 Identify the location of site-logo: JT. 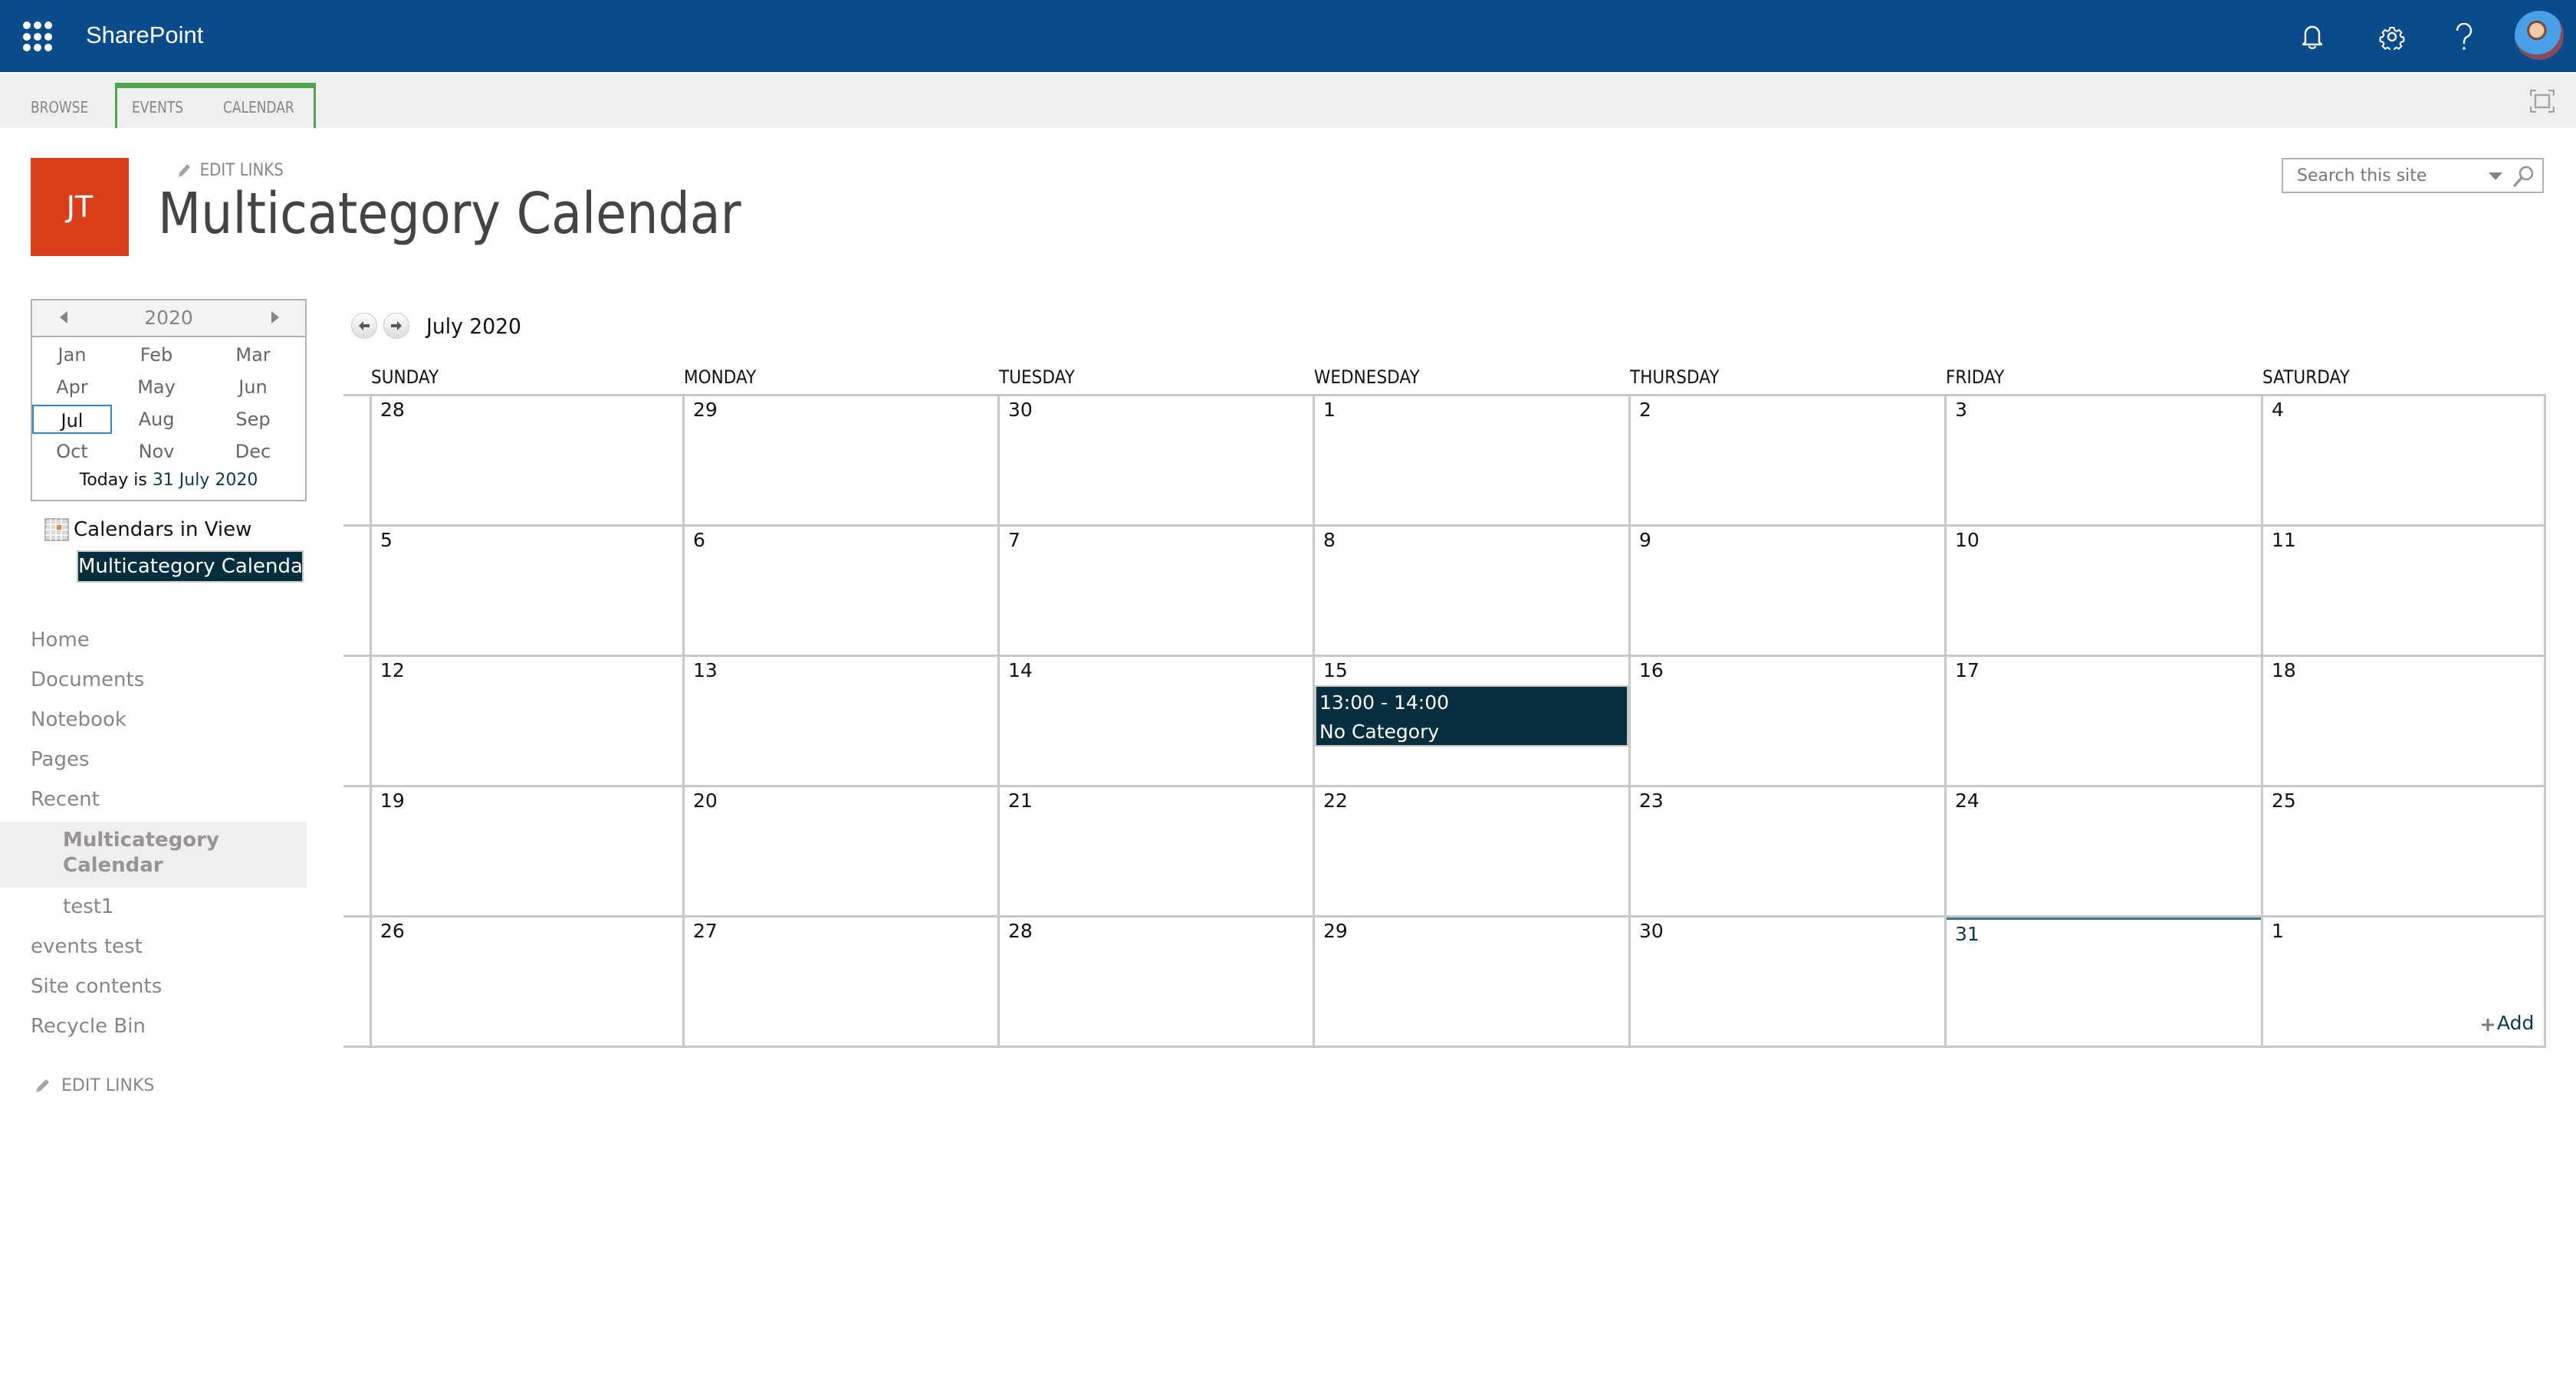
(80, 207).